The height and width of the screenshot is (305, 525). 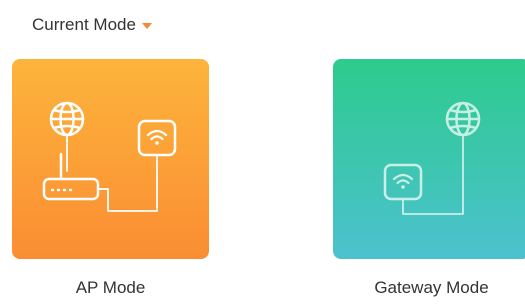 I want to click on gateway-mode-label: Gateway Mode, so click(x=429, y=288).